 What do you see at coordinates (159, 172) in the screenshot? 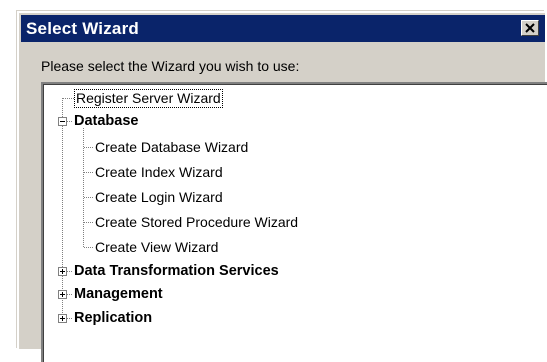
I see `tree-item-create-index-wizard: Create Index Wizard` at bounding box center [159, 172].